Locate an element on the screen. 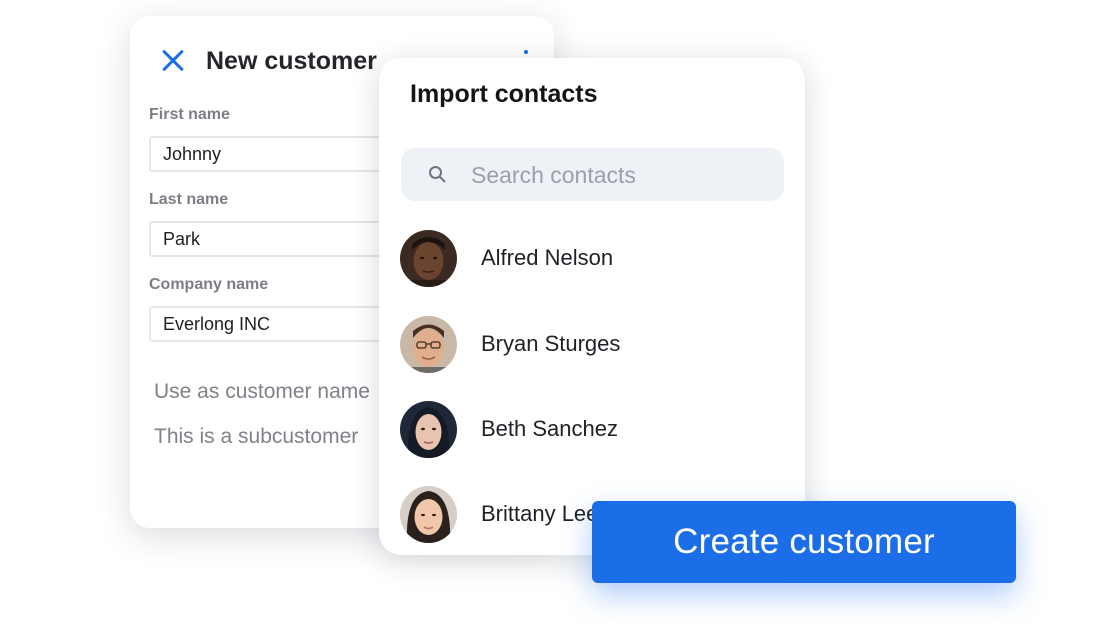  contact-row: Bryan Sturges is located at coordinates (595, 344).